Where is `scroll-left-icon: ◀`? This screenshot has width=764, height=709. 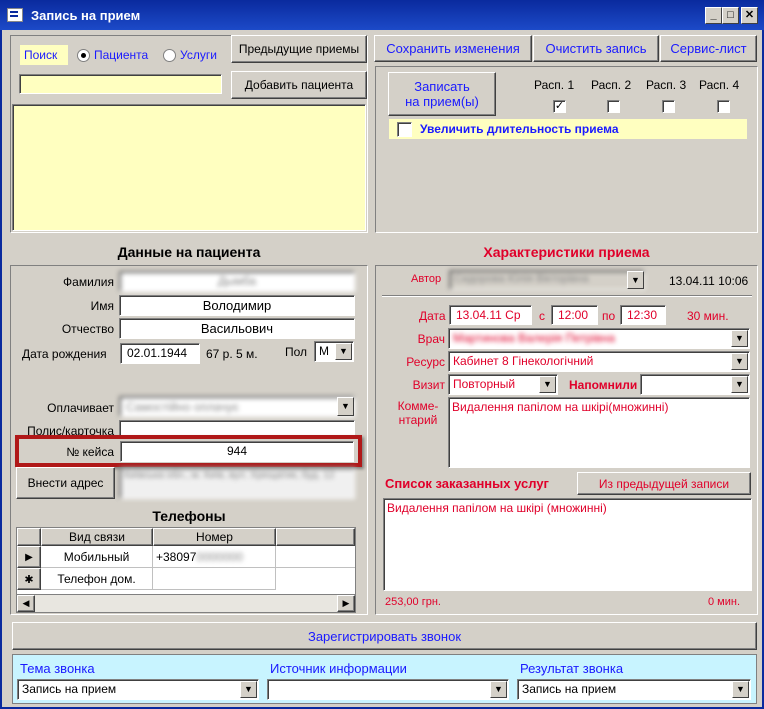
scroll-left-icon: ◀ is located at coordinates (26, 603).